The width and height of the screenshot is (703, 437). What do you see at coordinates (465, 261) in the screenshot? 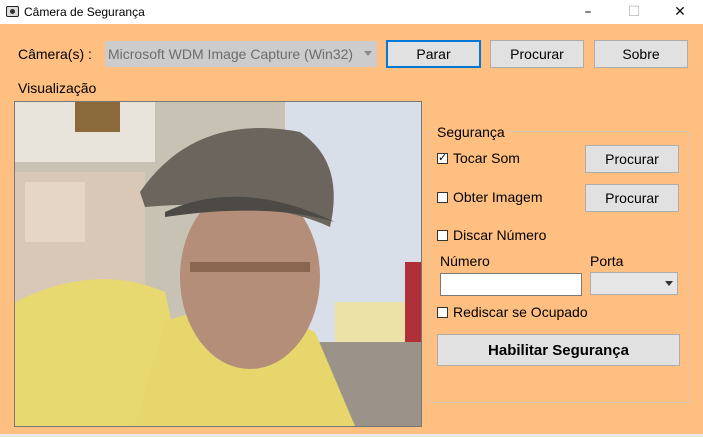
I see `number-label: Número` at bounding box center [465, 261].